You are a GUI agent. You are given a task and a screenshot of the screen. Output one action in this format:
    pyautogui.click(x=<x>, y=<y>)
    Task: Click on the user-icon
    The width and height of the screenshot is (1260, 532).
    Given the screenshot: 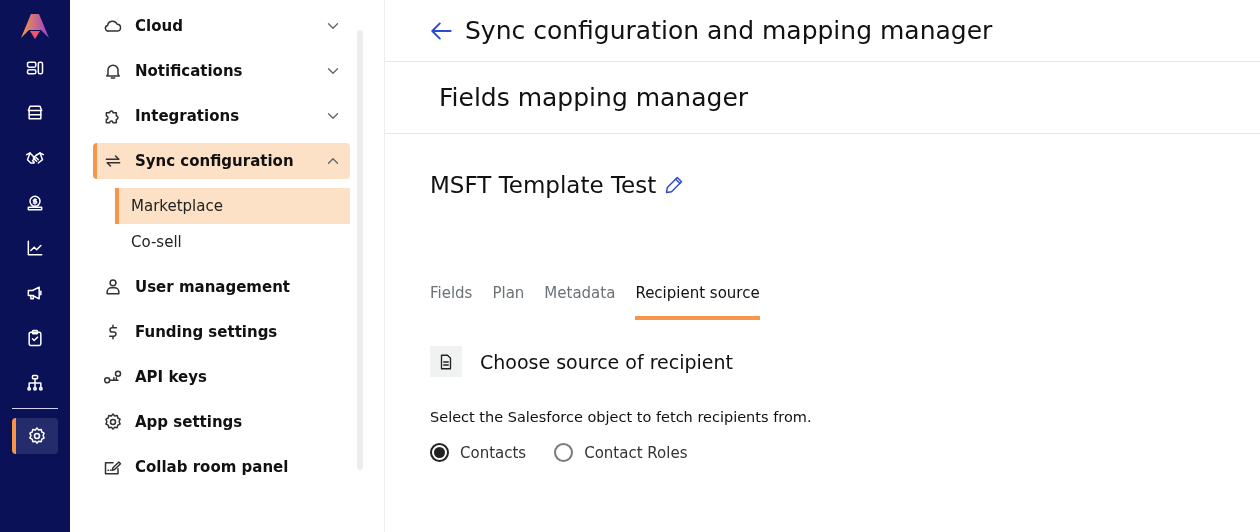 What is the action you would take?
    pyautogui.click(x=113, y=287)
    